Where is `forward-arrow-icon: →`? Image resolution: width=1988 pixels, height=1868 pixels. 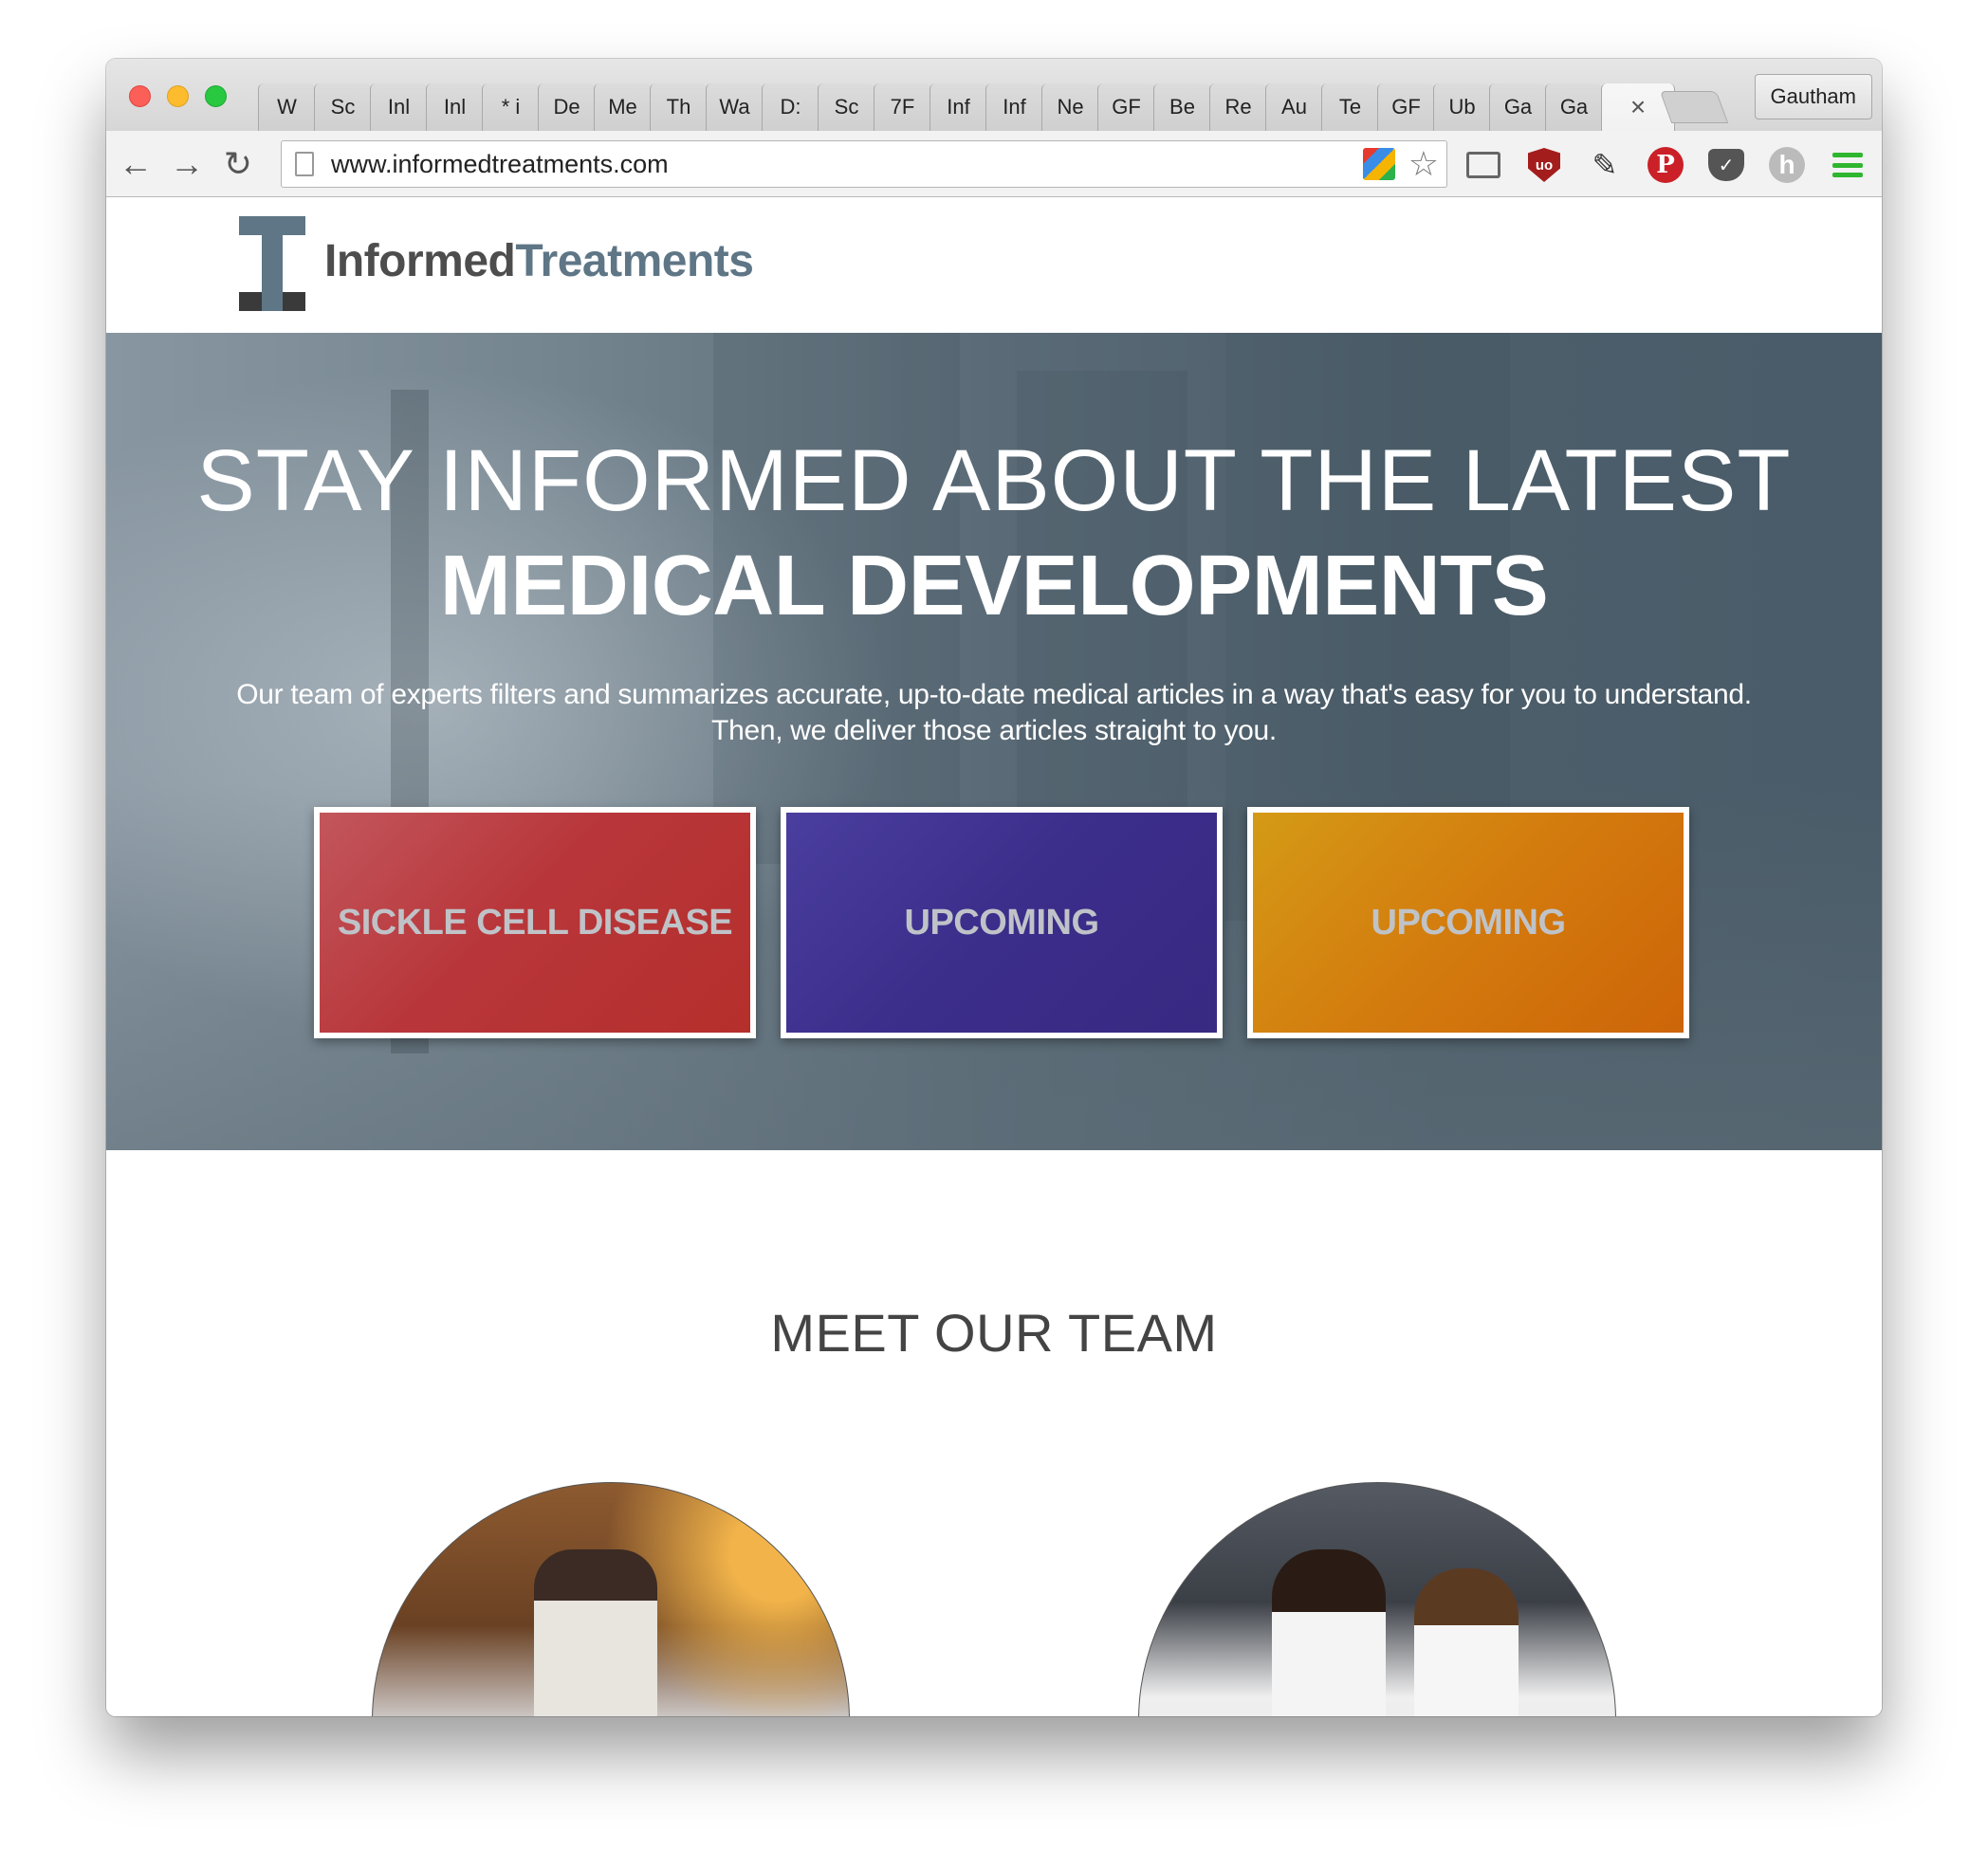 forward-arrow-icon: → is located at coordinates (187, 164).